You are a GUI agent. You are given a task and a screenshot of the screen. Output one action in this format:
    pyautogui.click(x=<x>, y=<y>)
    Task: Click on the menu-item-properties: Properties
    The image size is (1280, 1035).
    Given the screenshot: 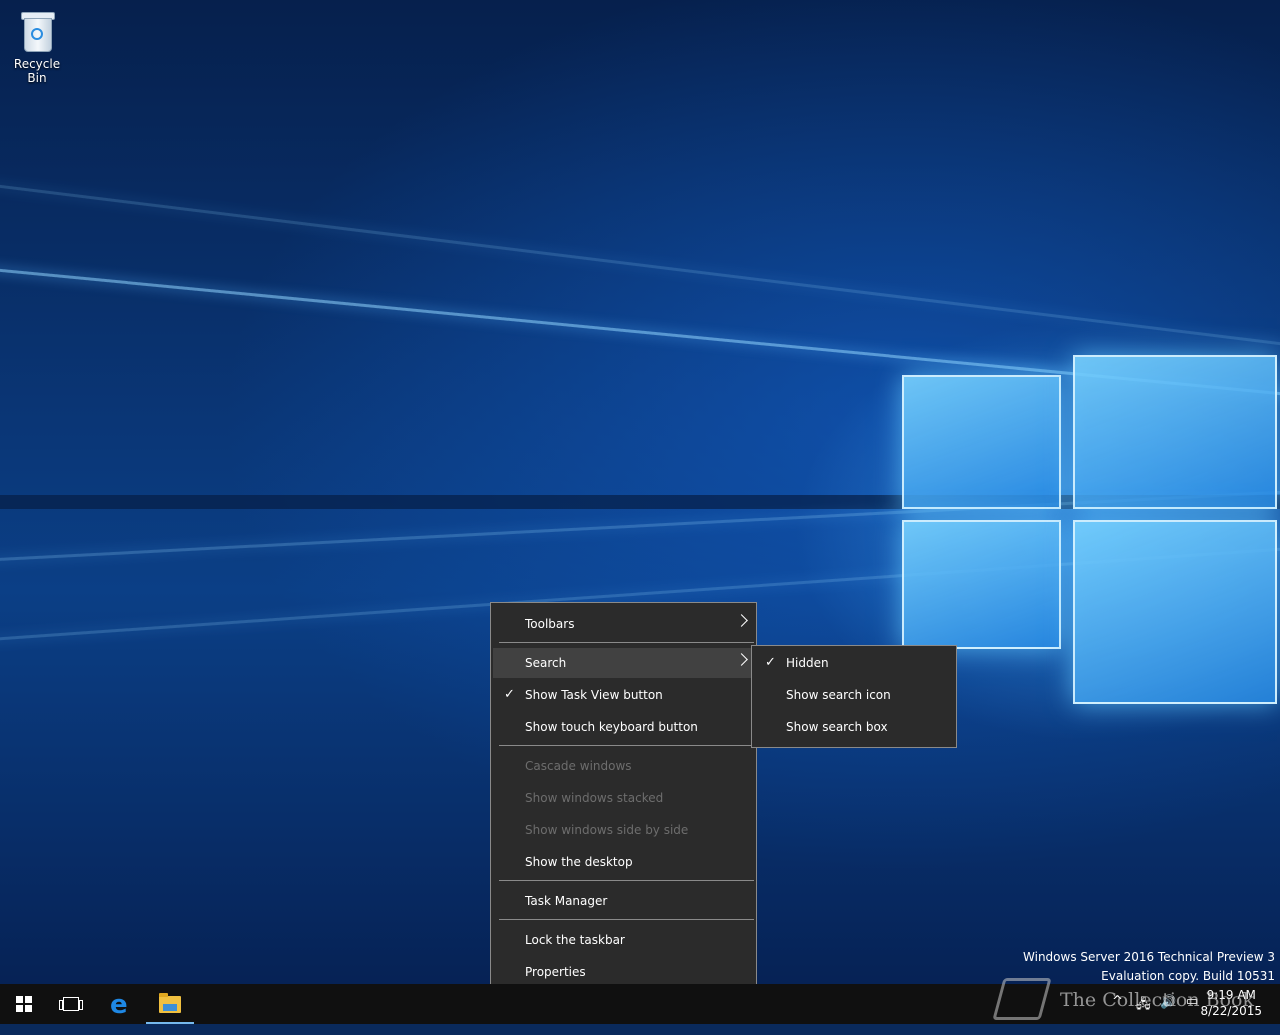 What is the action you would take?
    pyautogui.click(x=623, y=972)
    